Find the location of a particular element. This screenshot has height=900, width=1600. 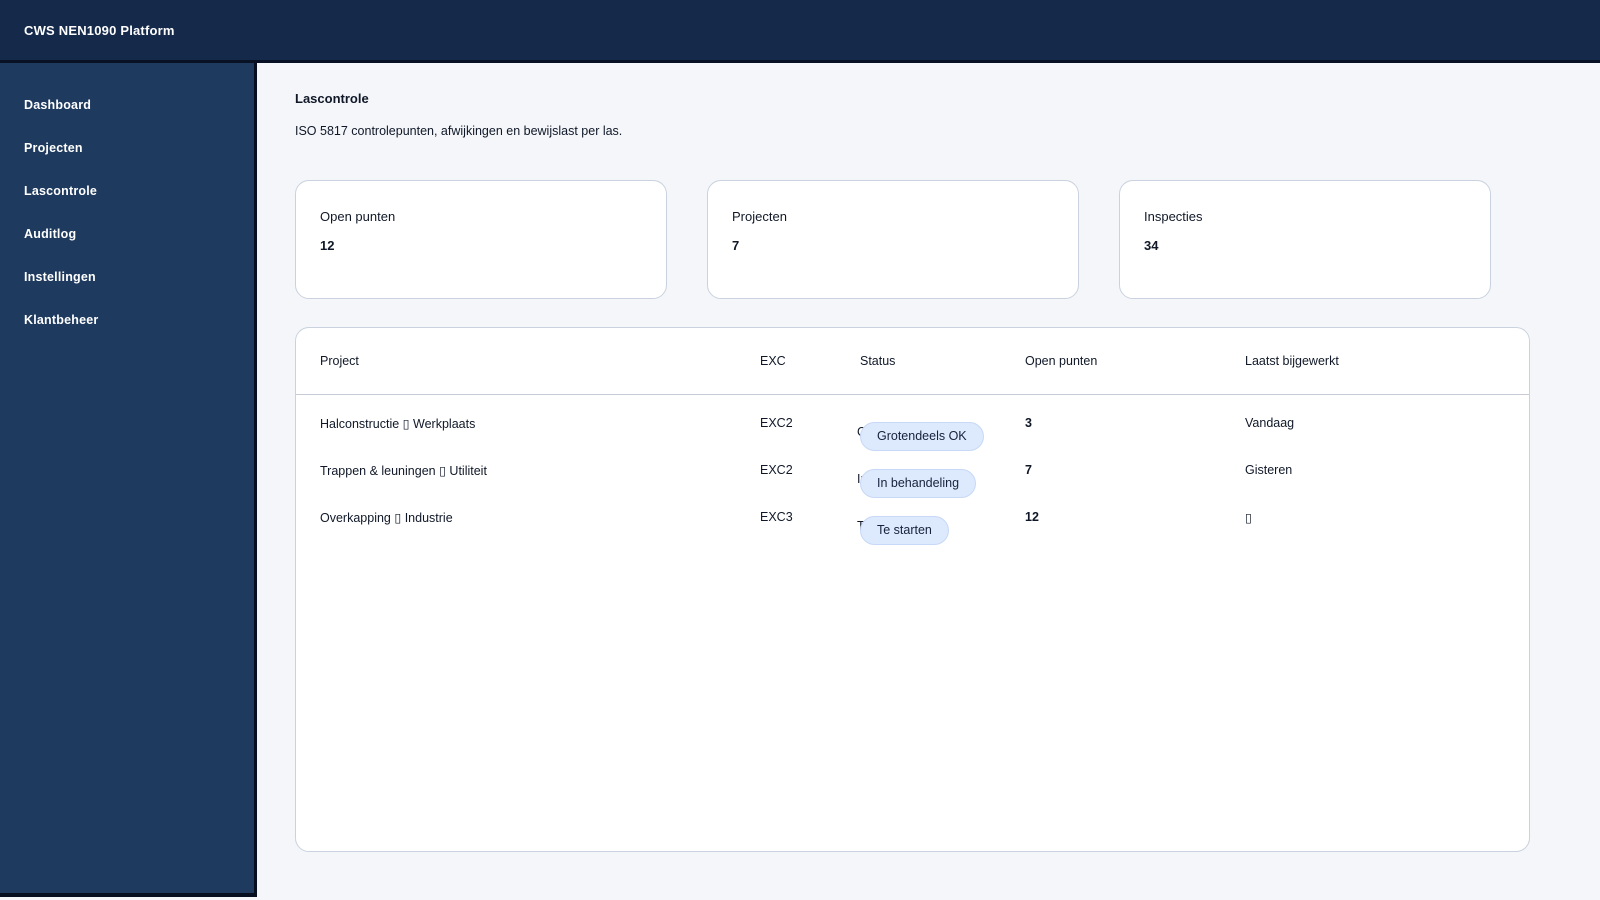

sidebar-item-lascontrole: Lascontrole is located at coordinates (127, 190).